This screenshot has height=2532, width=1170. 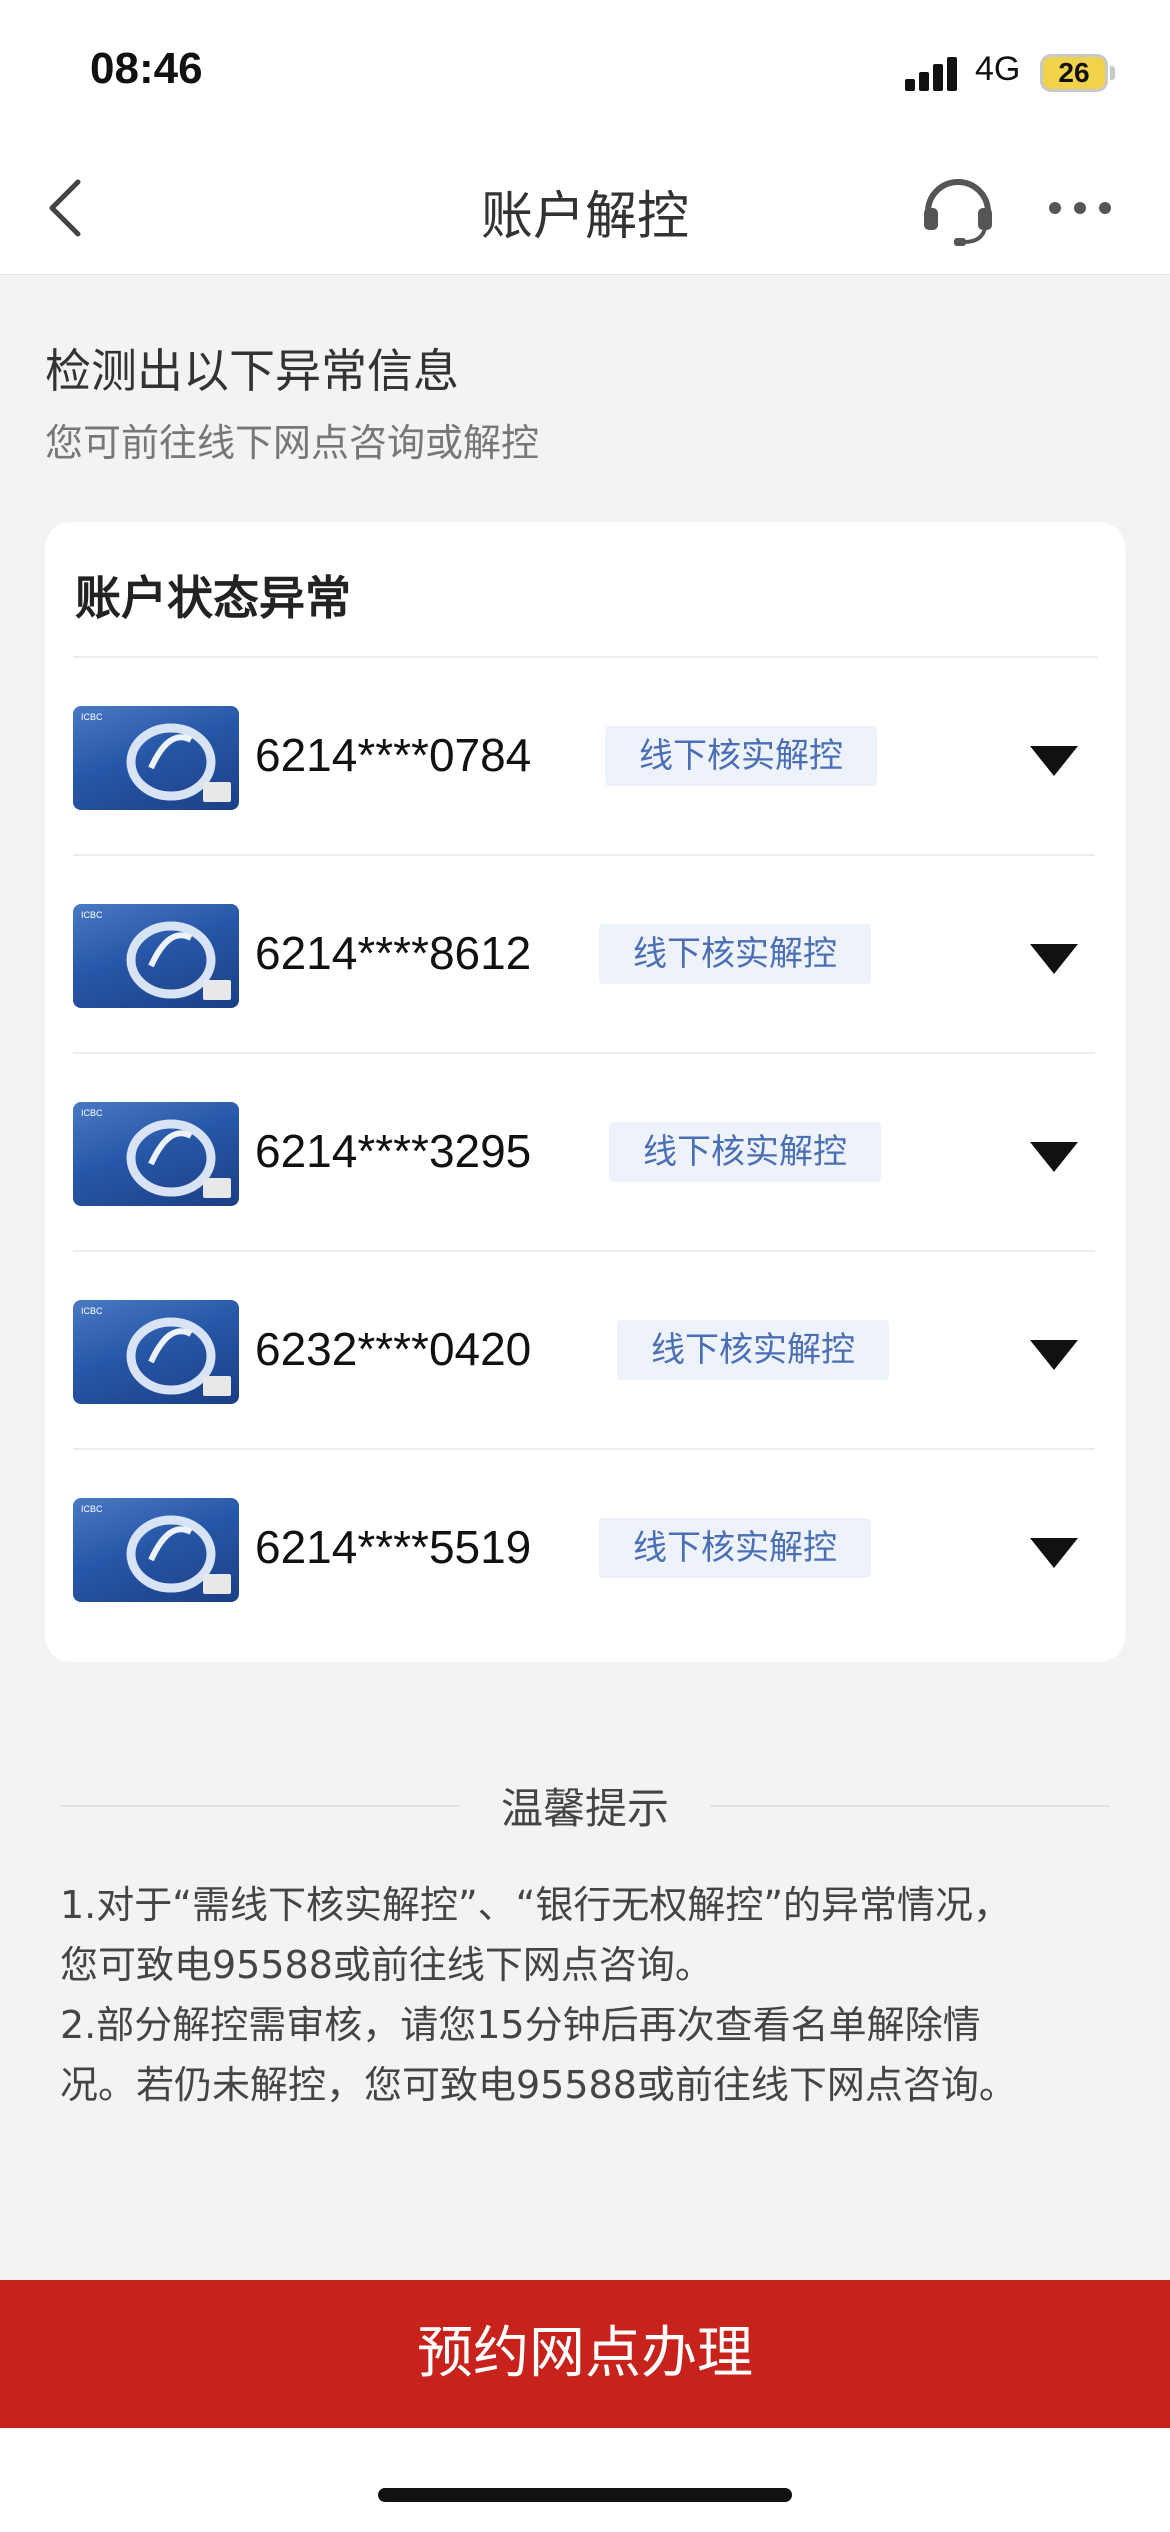 What do you see at coordinates (585, 207) in the screenshot?
I see `nav-bar: 账户解控` at bounding box center [585, 207].